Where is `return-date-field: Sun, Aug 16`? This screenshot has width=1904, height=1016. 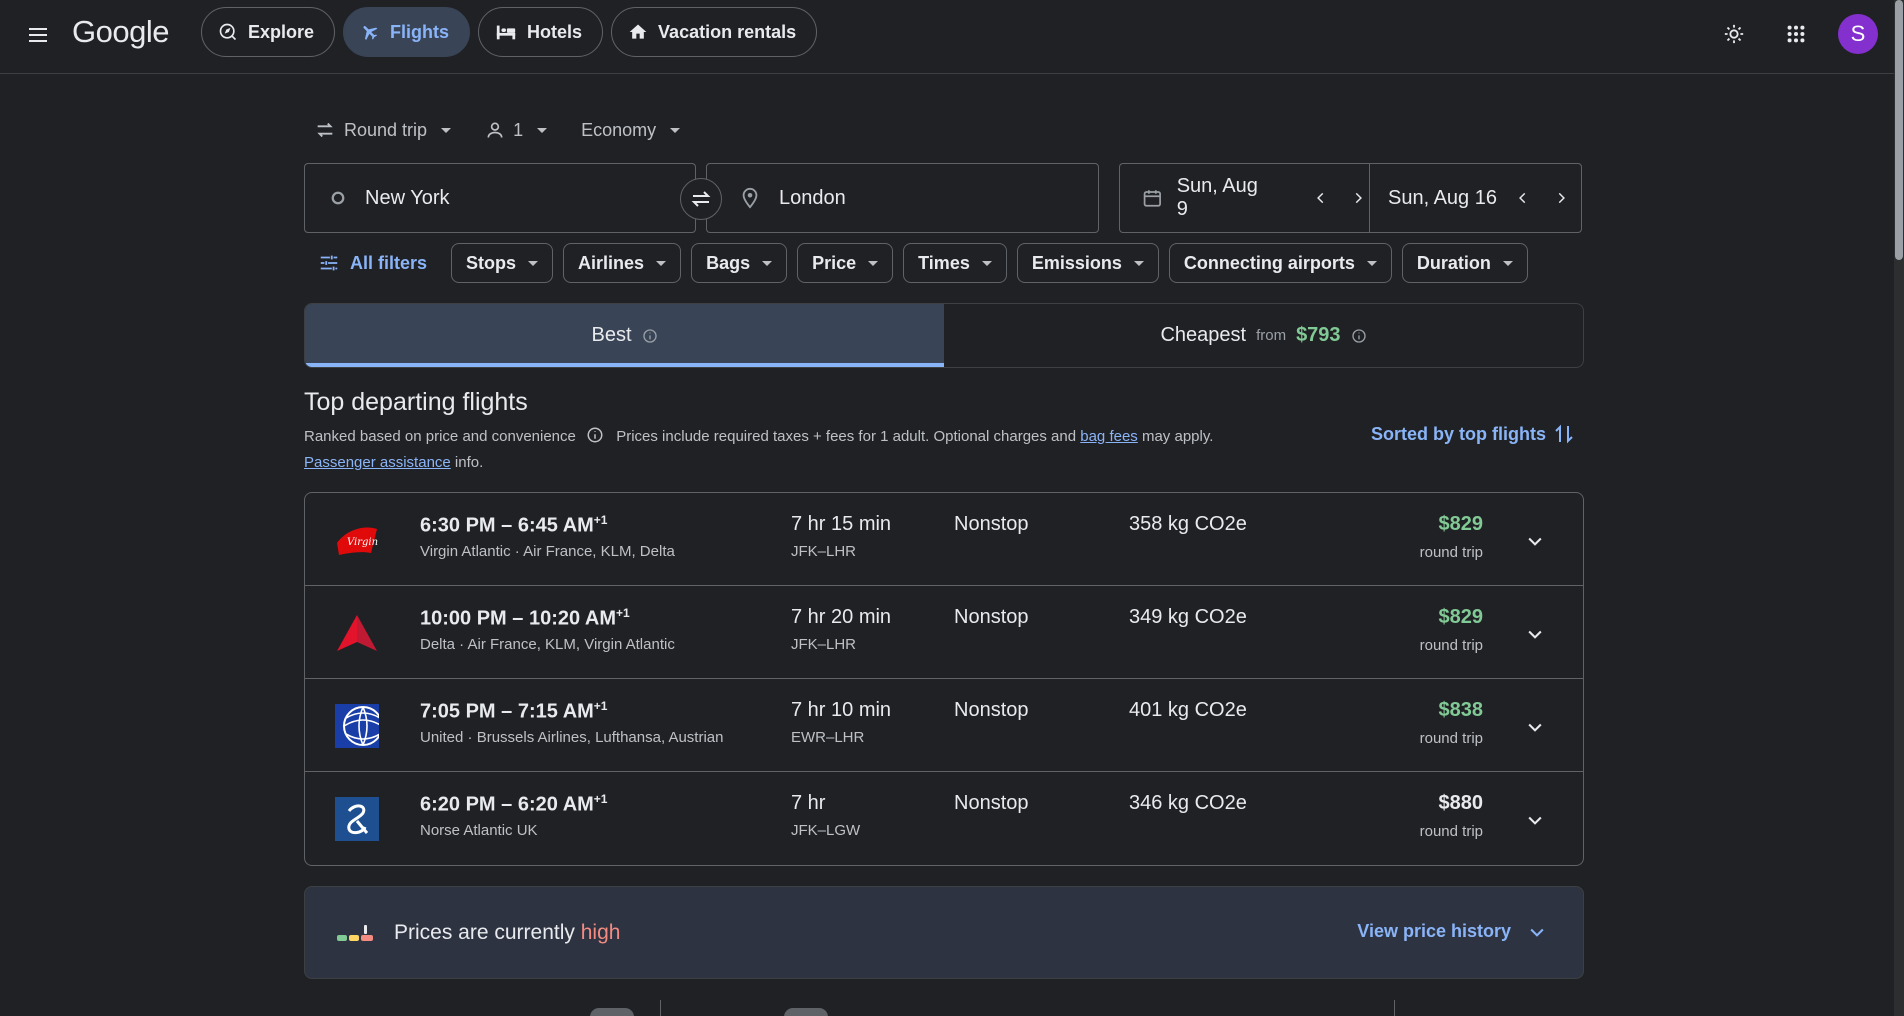
return-date-field: Sun, Aug 16 is located at coordinates (1475, 198).